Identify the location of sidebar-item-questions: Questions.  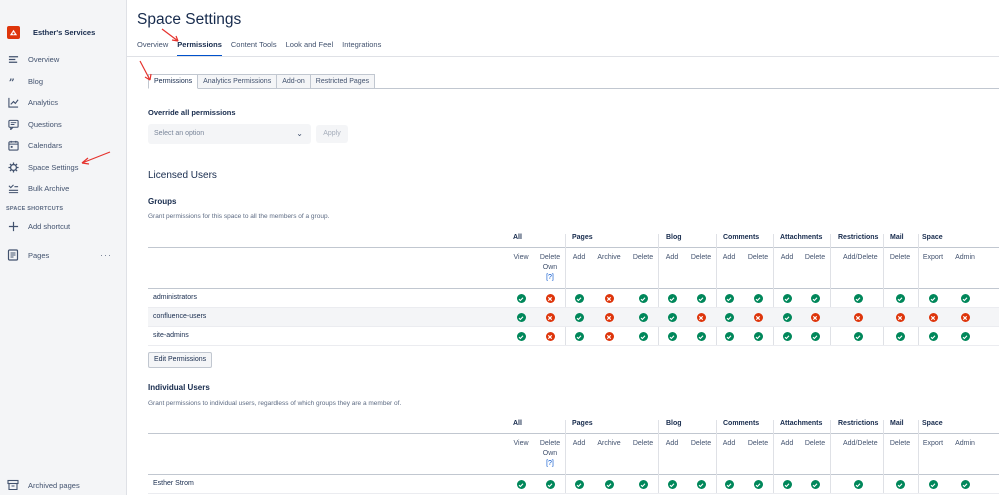
(63, 125).